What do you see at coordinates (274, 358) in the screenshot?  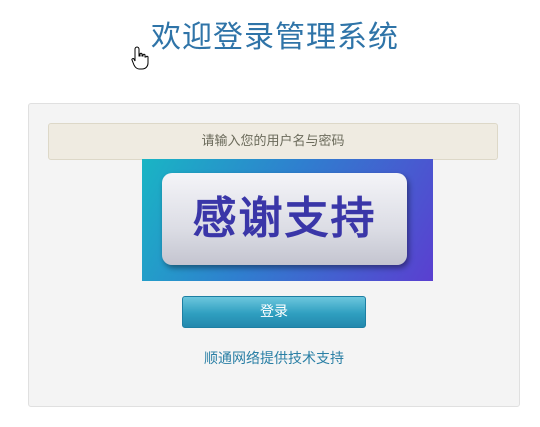 I see `tech-support-link: 顺通网络提供技术支持` at bounding box center [274, 358].